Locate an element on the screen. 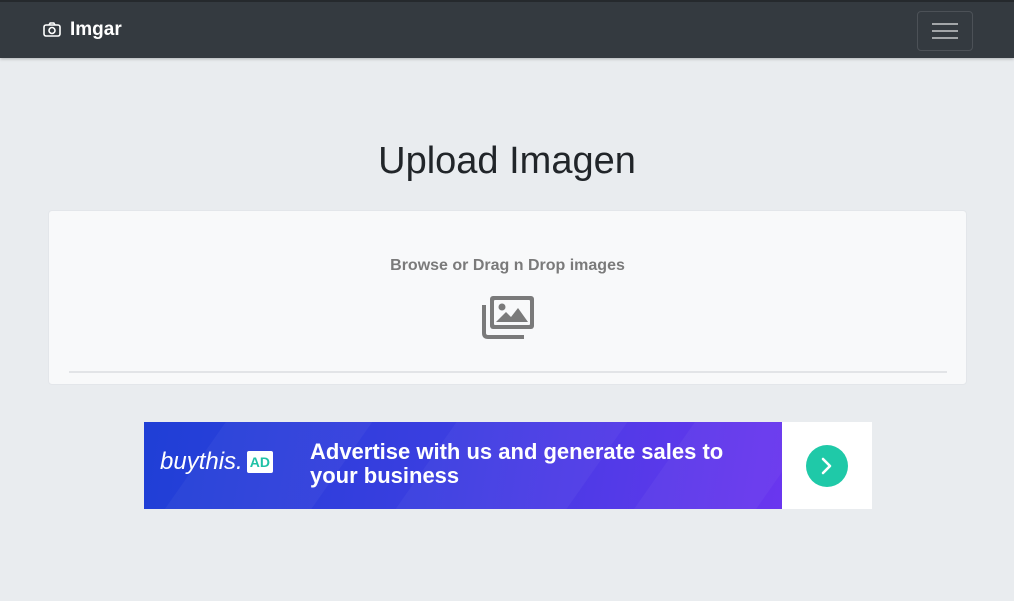 The height and width of the screenshot is (601, 1014). dropzone-divider is located at coordinates (508, 372).